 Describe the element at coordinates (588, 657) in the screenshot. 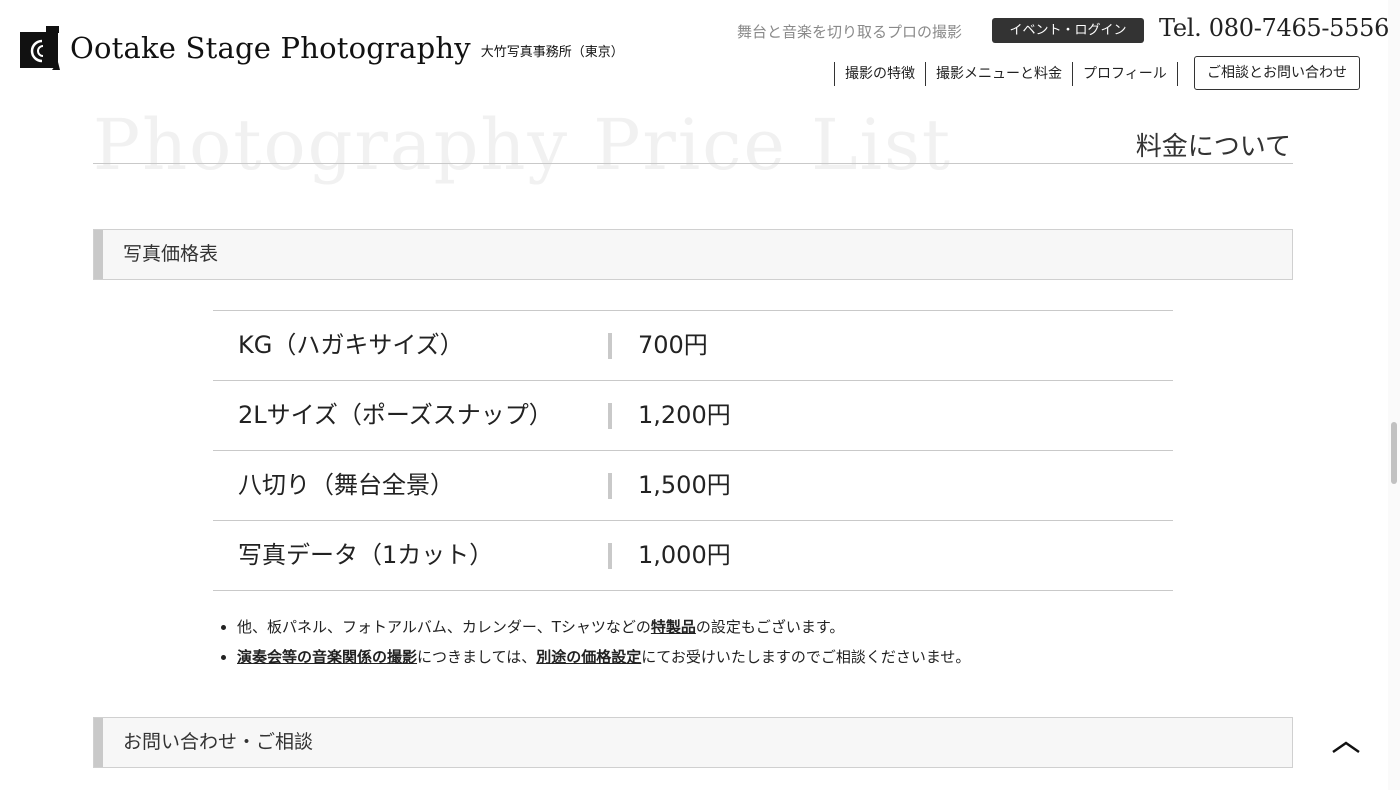

I see `separate-pricing-link: 別途の価格設定` at that location.